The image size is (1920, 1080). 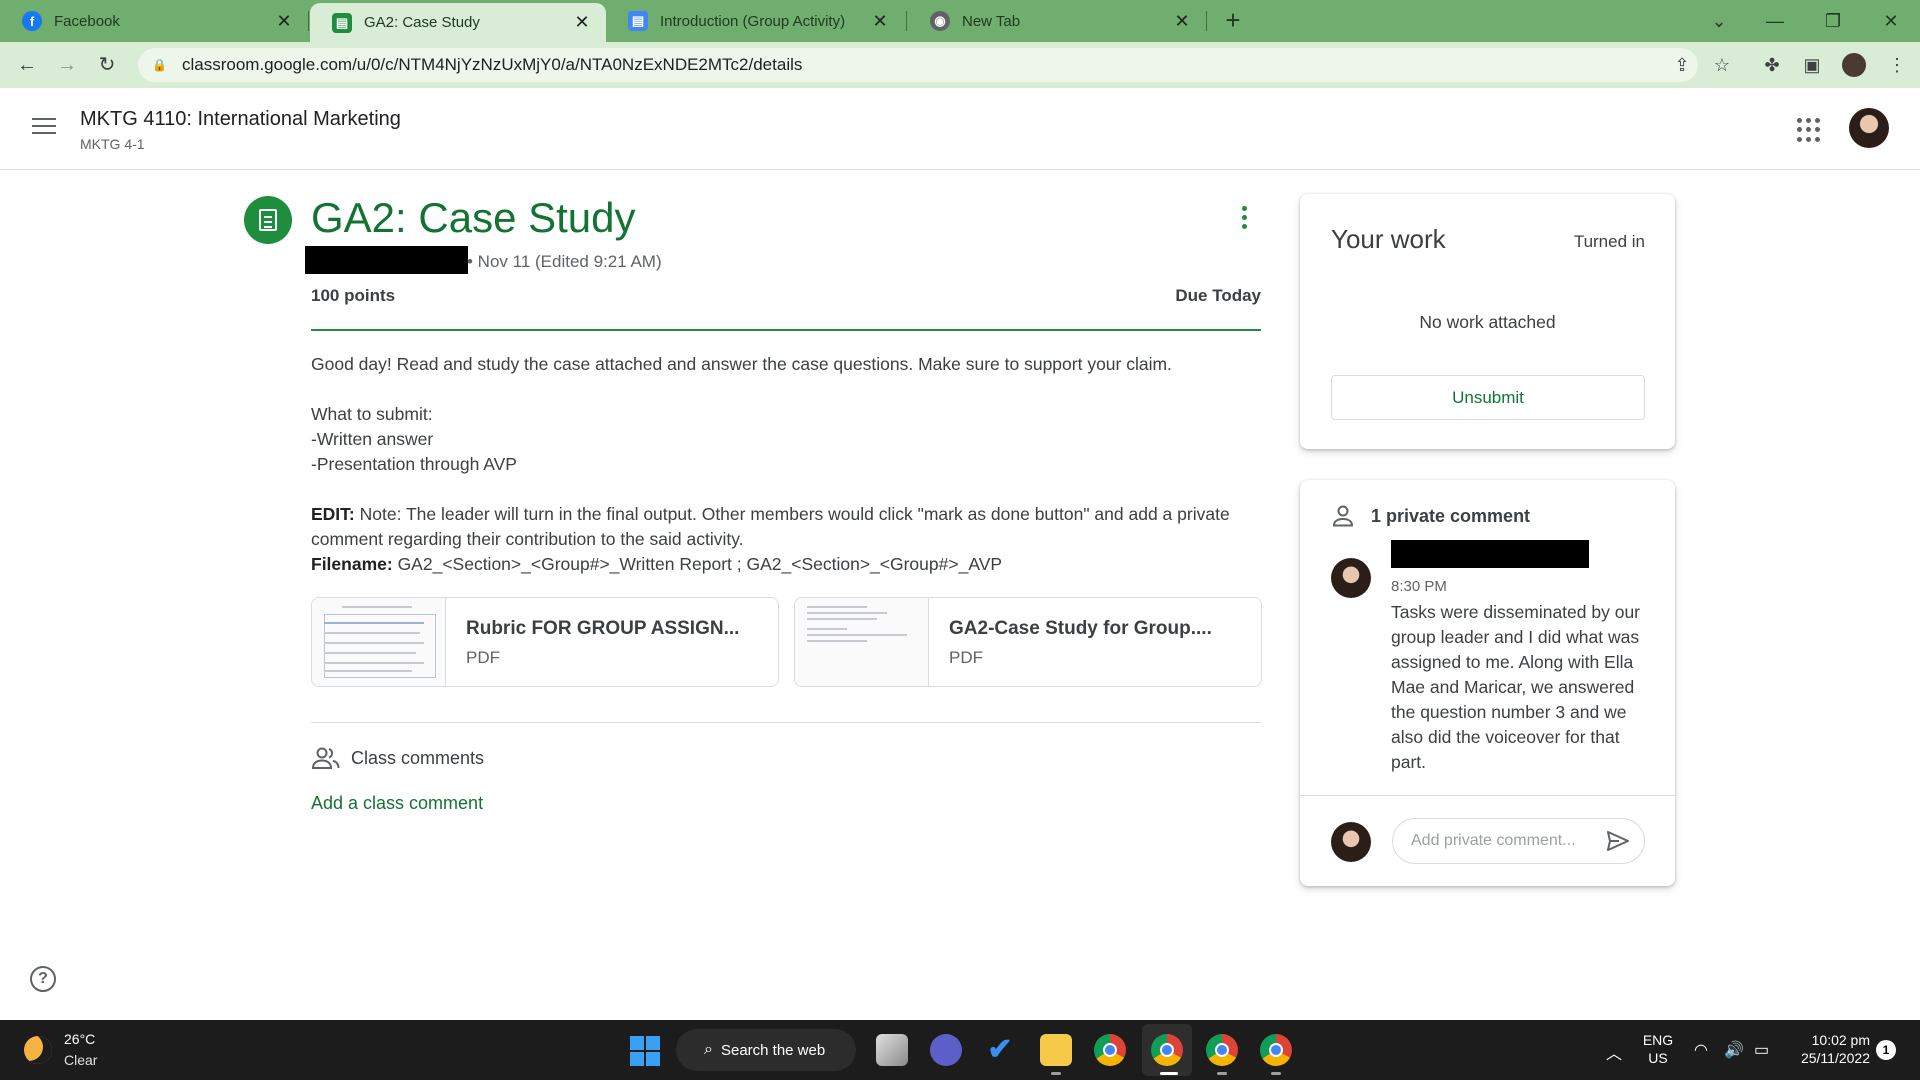 What do you see at coordinates (1886, 1050) in the screenshot?
I see `notification-badge: 1` at bounding box center [1886, 1050].